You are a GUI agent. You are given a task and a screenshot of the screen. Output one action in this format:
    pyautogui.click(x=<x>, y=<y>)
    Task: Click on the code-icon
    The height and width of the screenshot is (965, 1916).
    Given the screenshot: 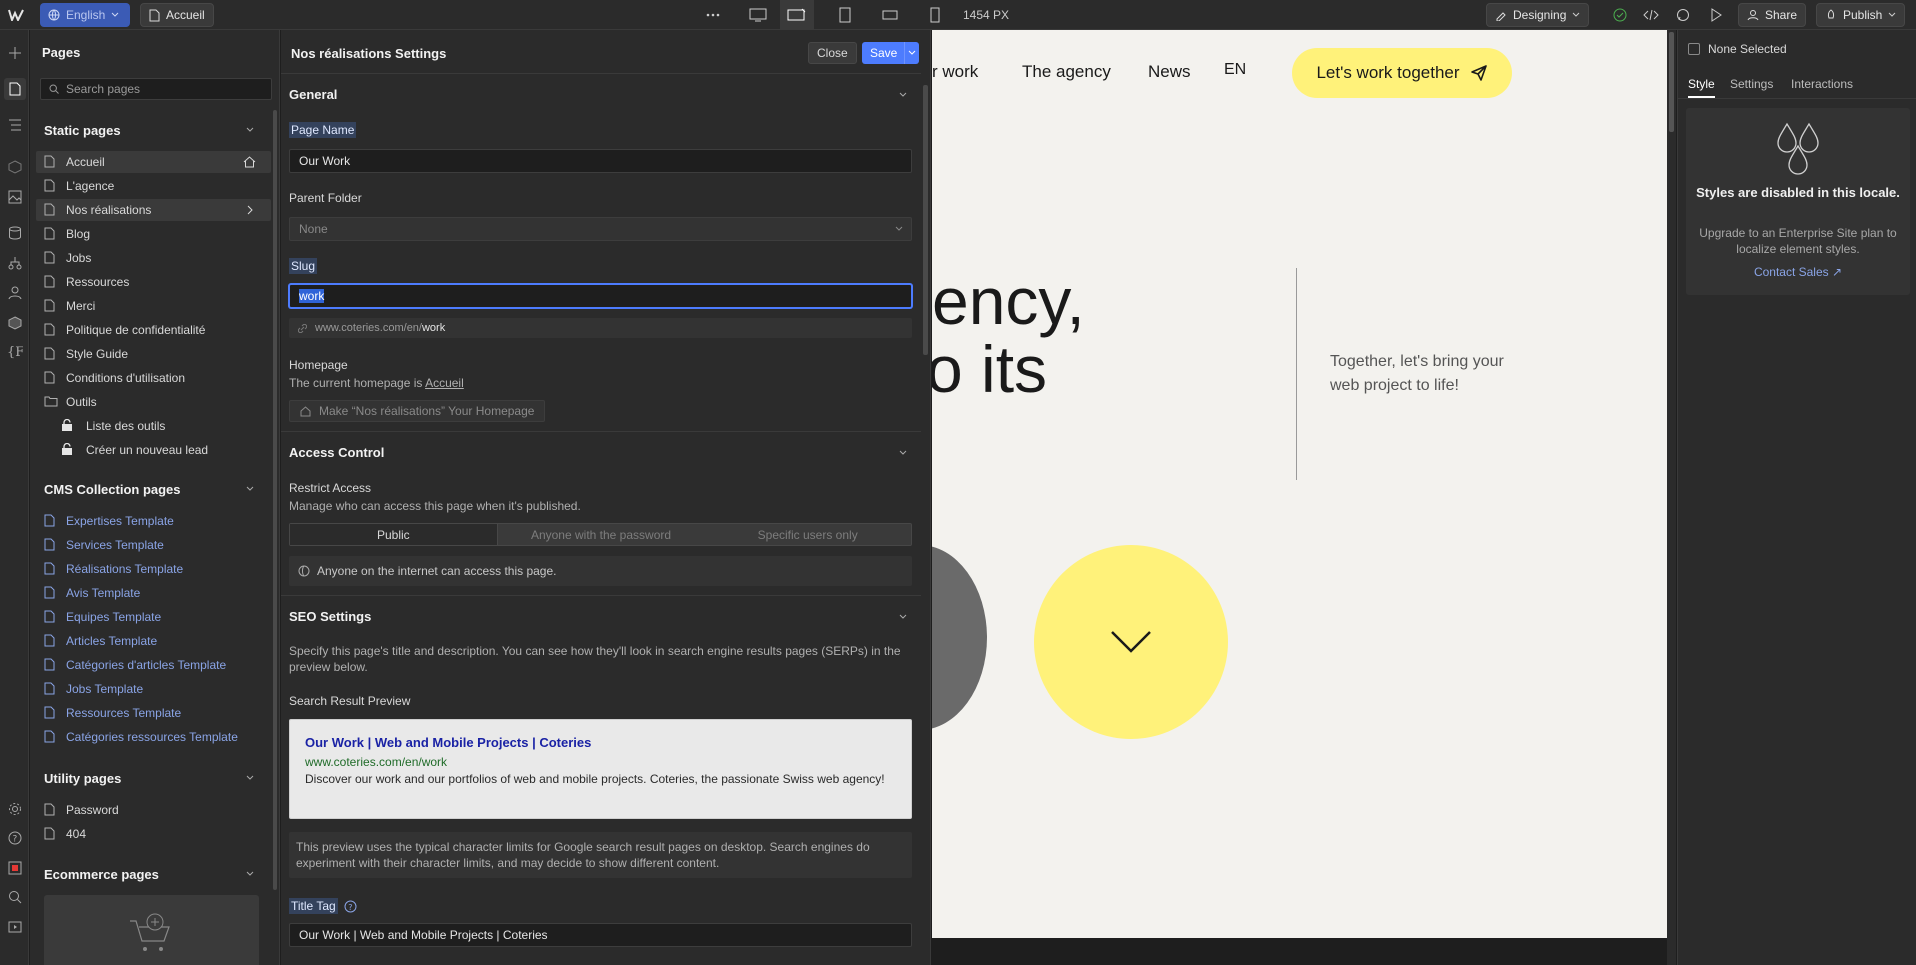 What is the action you would take?
    pyautogui.click(x=1651, y=15)
    